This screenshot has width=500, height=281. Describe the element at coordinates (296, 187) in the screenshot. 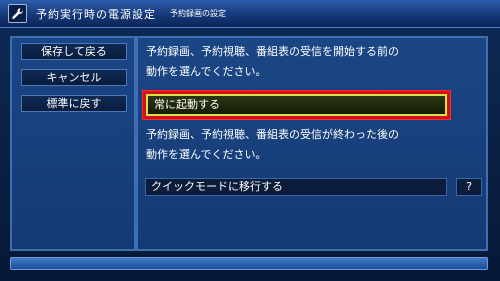

I see `after-action-select: クイックモードに移行する` at that location.